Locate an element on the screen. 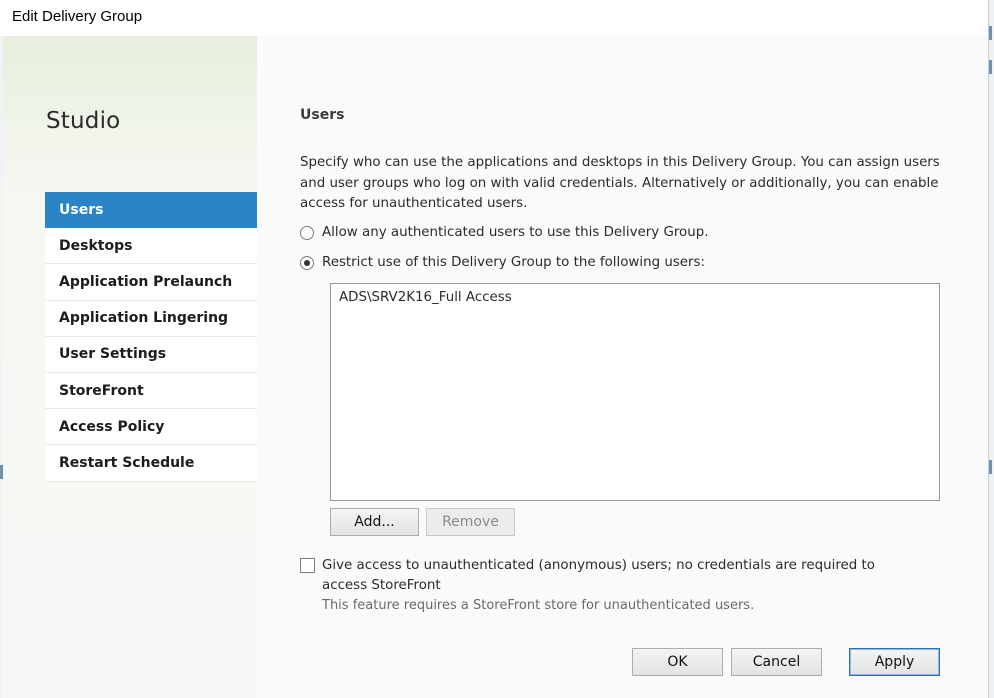  sidebar-item-user-settings: User Settings is located at coordinates (151, 354).